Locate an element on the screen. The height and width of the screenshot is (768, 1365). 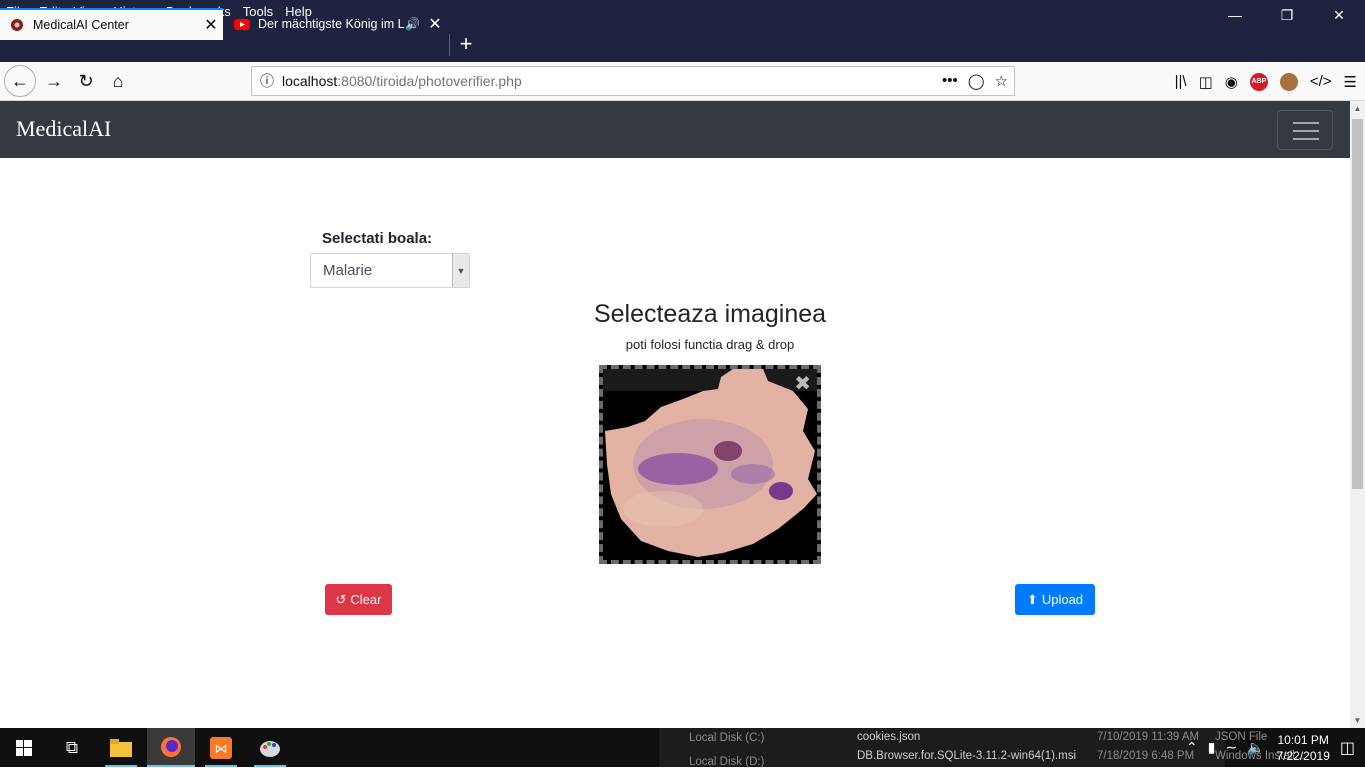
bookmark-star-icon: ☆ is located at coordinates (1001, 81).